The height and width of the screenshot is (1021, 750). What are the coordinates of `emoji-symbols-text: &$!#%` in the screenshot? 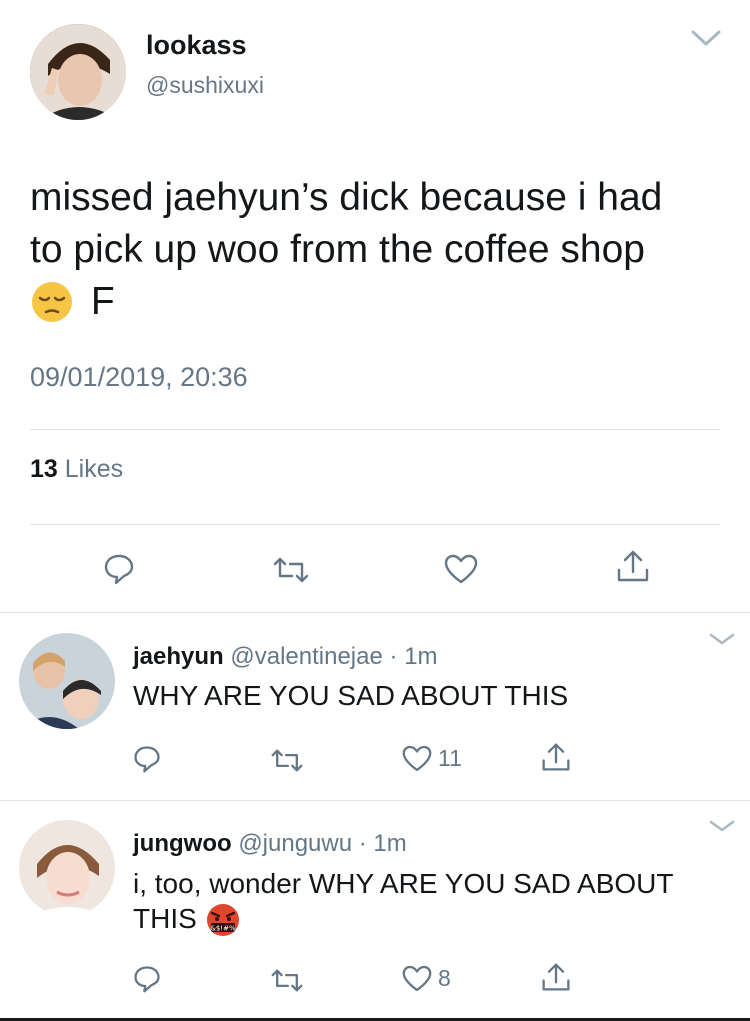 It's located at (223, 928).